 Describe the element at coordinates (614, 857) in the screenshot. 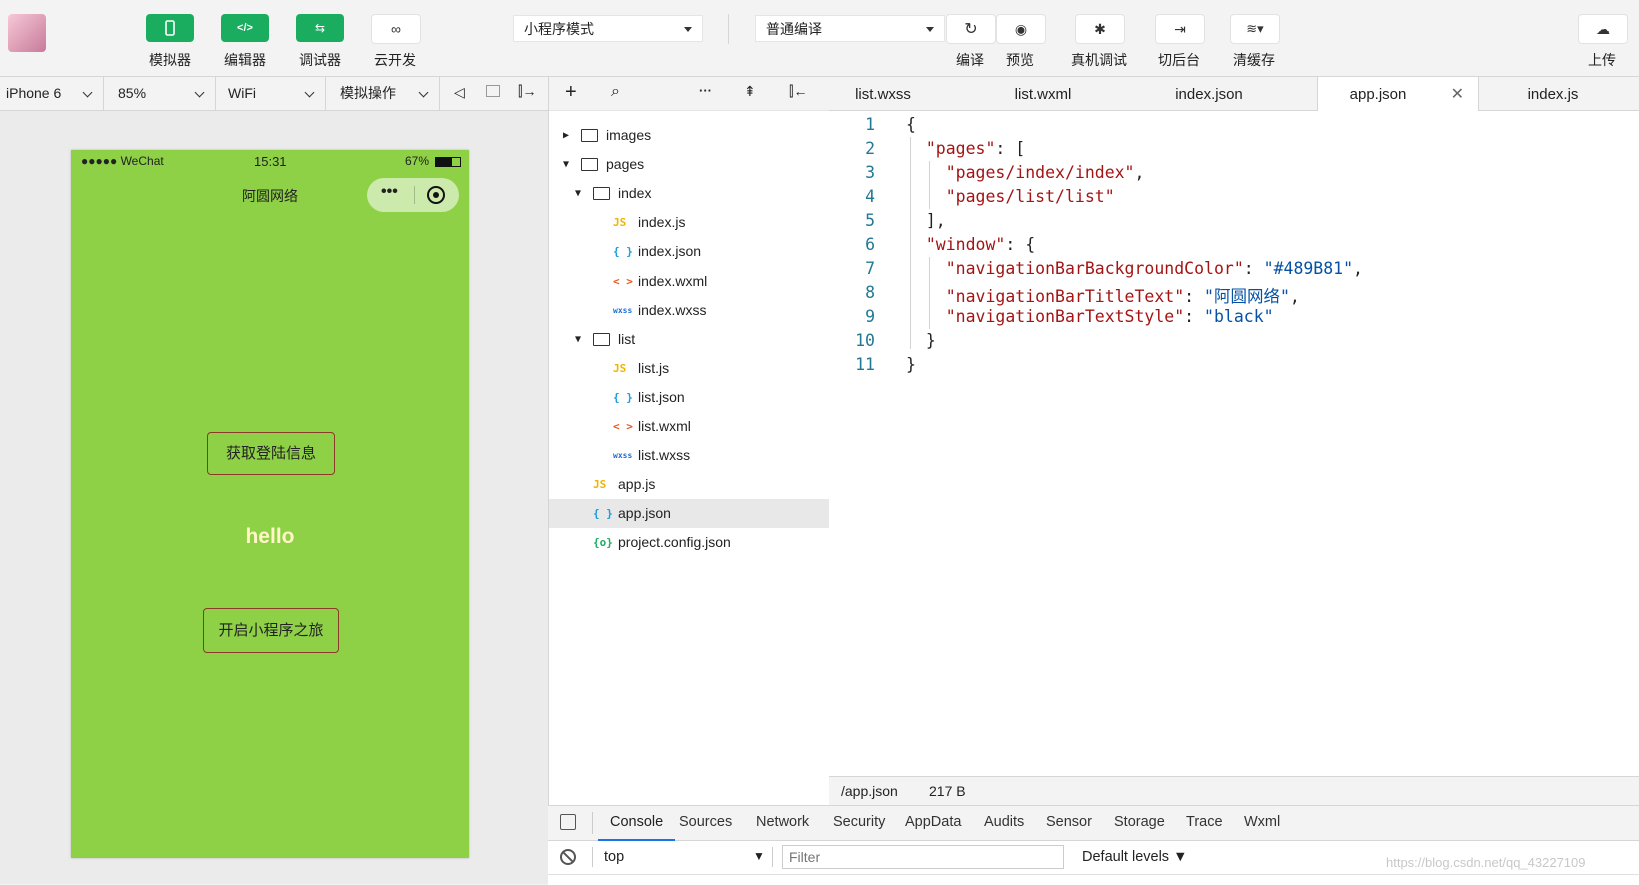

I see `context-select: top` at that location.